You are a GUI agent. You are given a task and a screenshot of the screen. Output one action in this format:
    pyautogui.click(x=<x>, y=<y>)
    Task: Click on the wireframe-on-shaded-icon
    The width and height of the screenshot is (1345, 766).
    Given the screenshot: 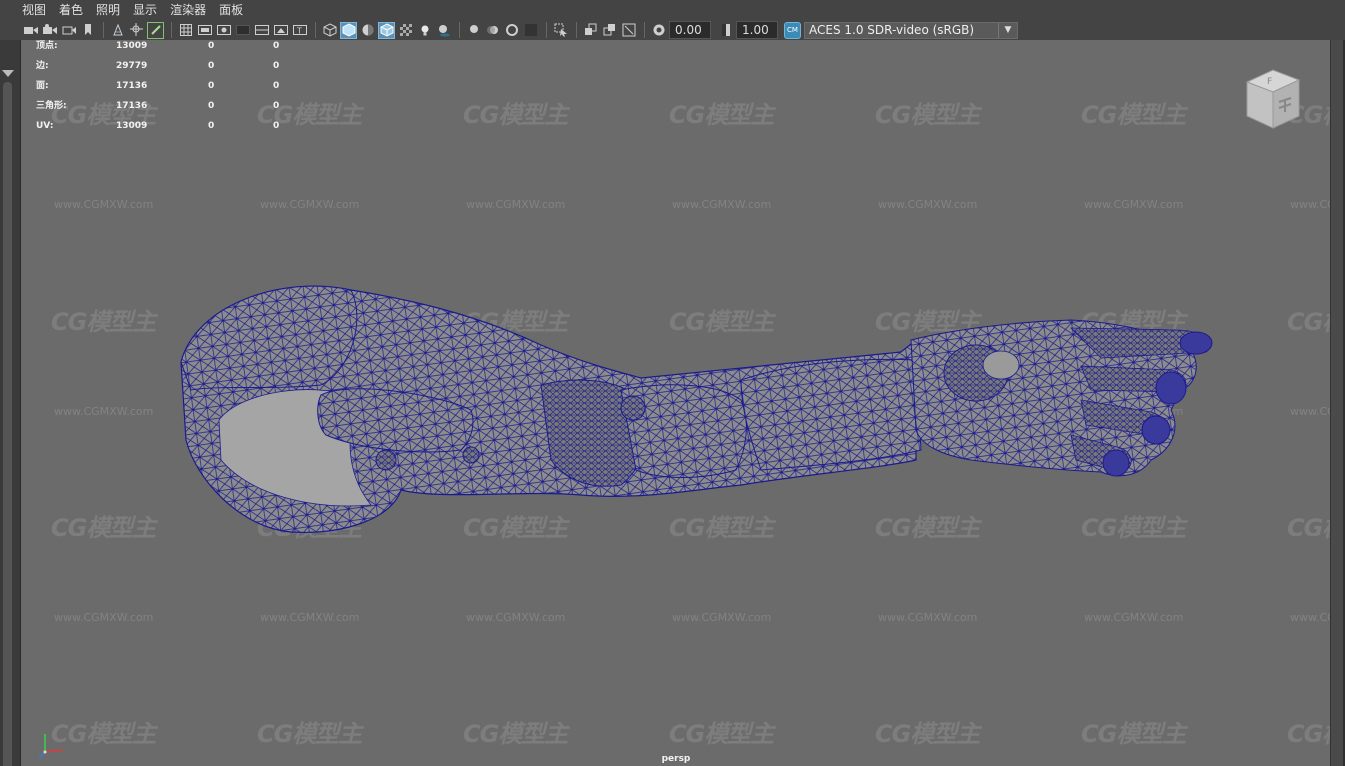 What is the action you would take?
    pyautogui.click(x=386, y=30)
    